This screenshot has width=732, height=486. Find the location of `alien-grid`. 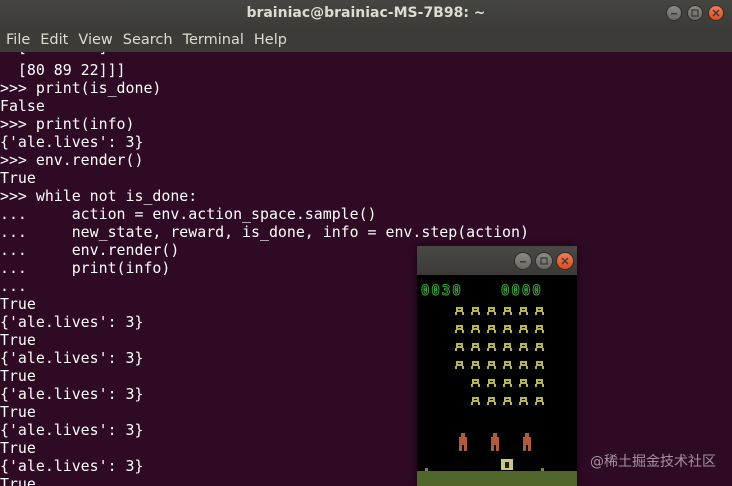

alien-grid is located at coordinates (499, 356).